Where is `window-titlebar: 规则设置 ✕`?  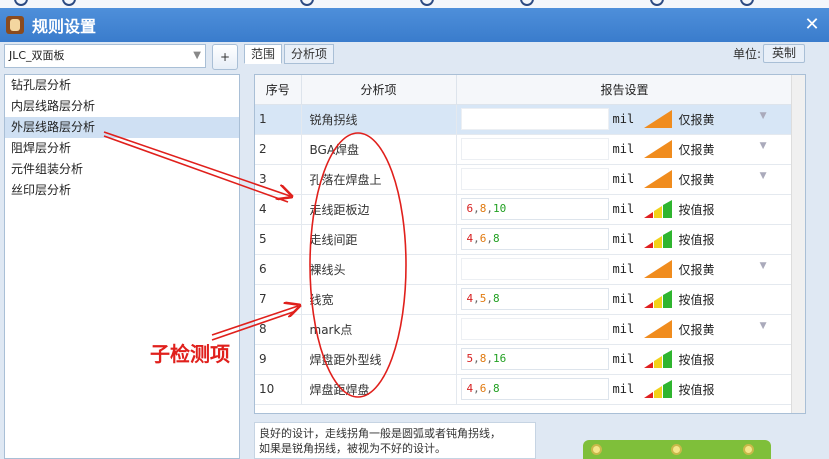 window-titlebar: 规则设置 ✕ is located at coordinates (414, 25).